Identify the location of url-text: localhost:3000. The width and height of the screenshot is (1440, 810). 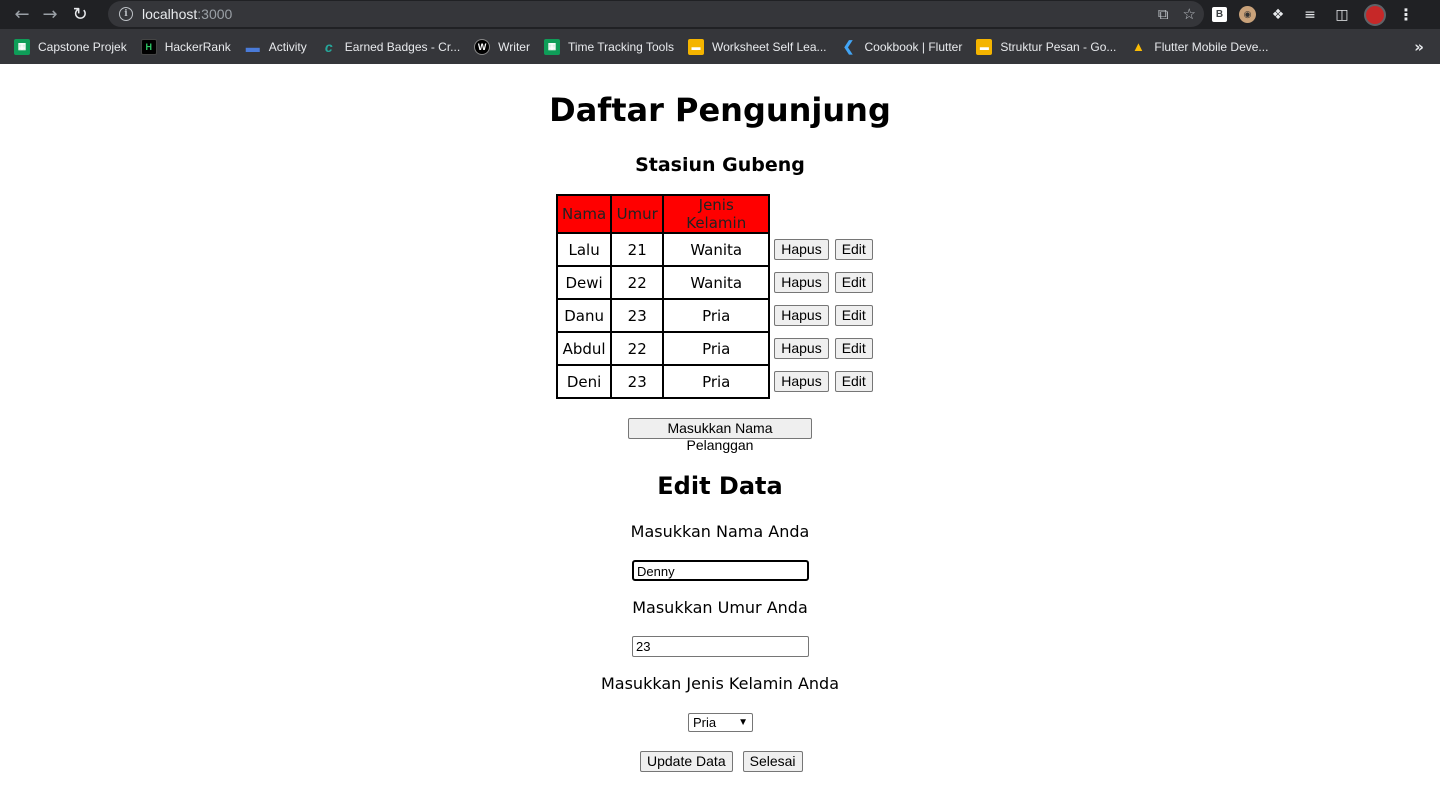
(187, 14).